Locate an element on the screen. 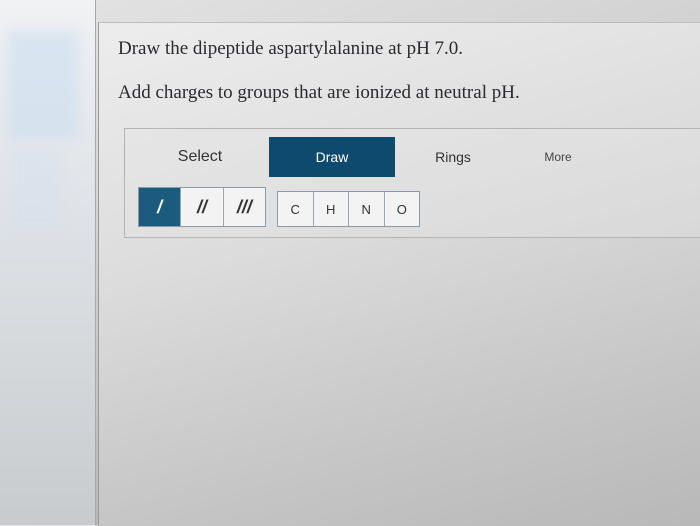 The height and width of the screenshot is (526, 700). atom-tool-group: C H N O is located at coordinates (348, 209).